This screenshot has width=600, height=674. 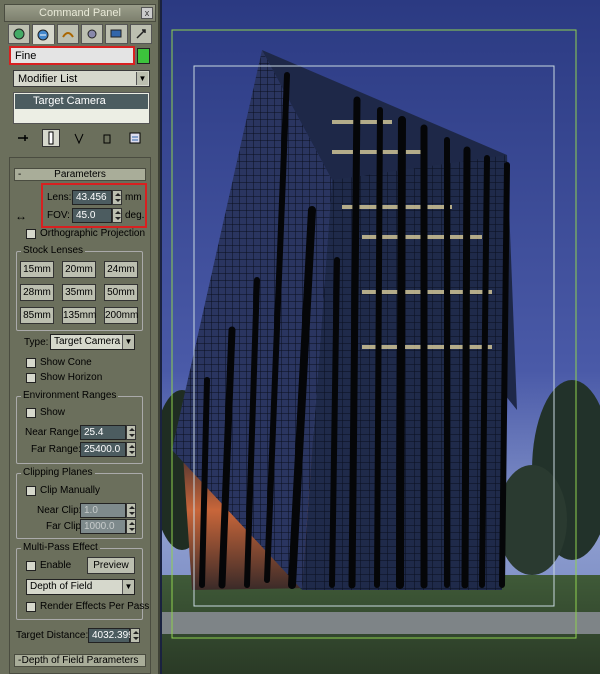 I want to click on near-clip-label: Near Clip:, so click(x=59, y=510).